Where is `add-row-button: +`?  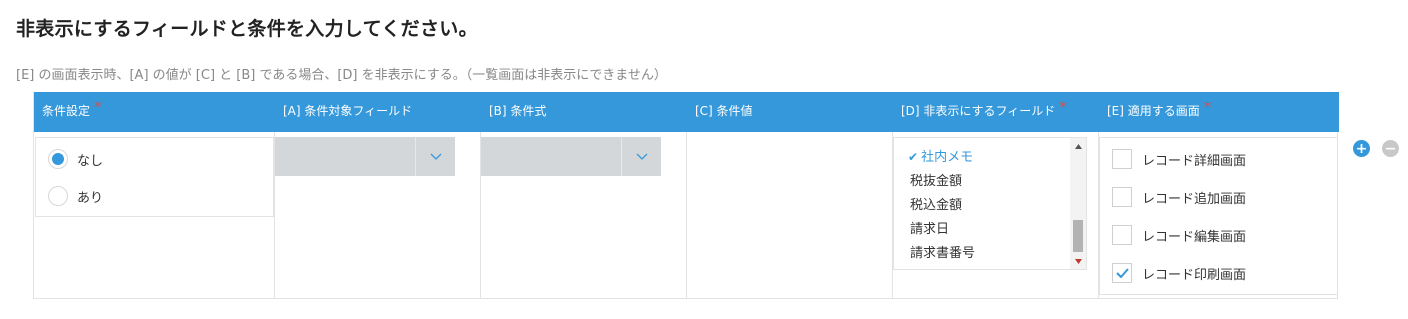
add-row-button: + is located at coordinates (1361, 148).